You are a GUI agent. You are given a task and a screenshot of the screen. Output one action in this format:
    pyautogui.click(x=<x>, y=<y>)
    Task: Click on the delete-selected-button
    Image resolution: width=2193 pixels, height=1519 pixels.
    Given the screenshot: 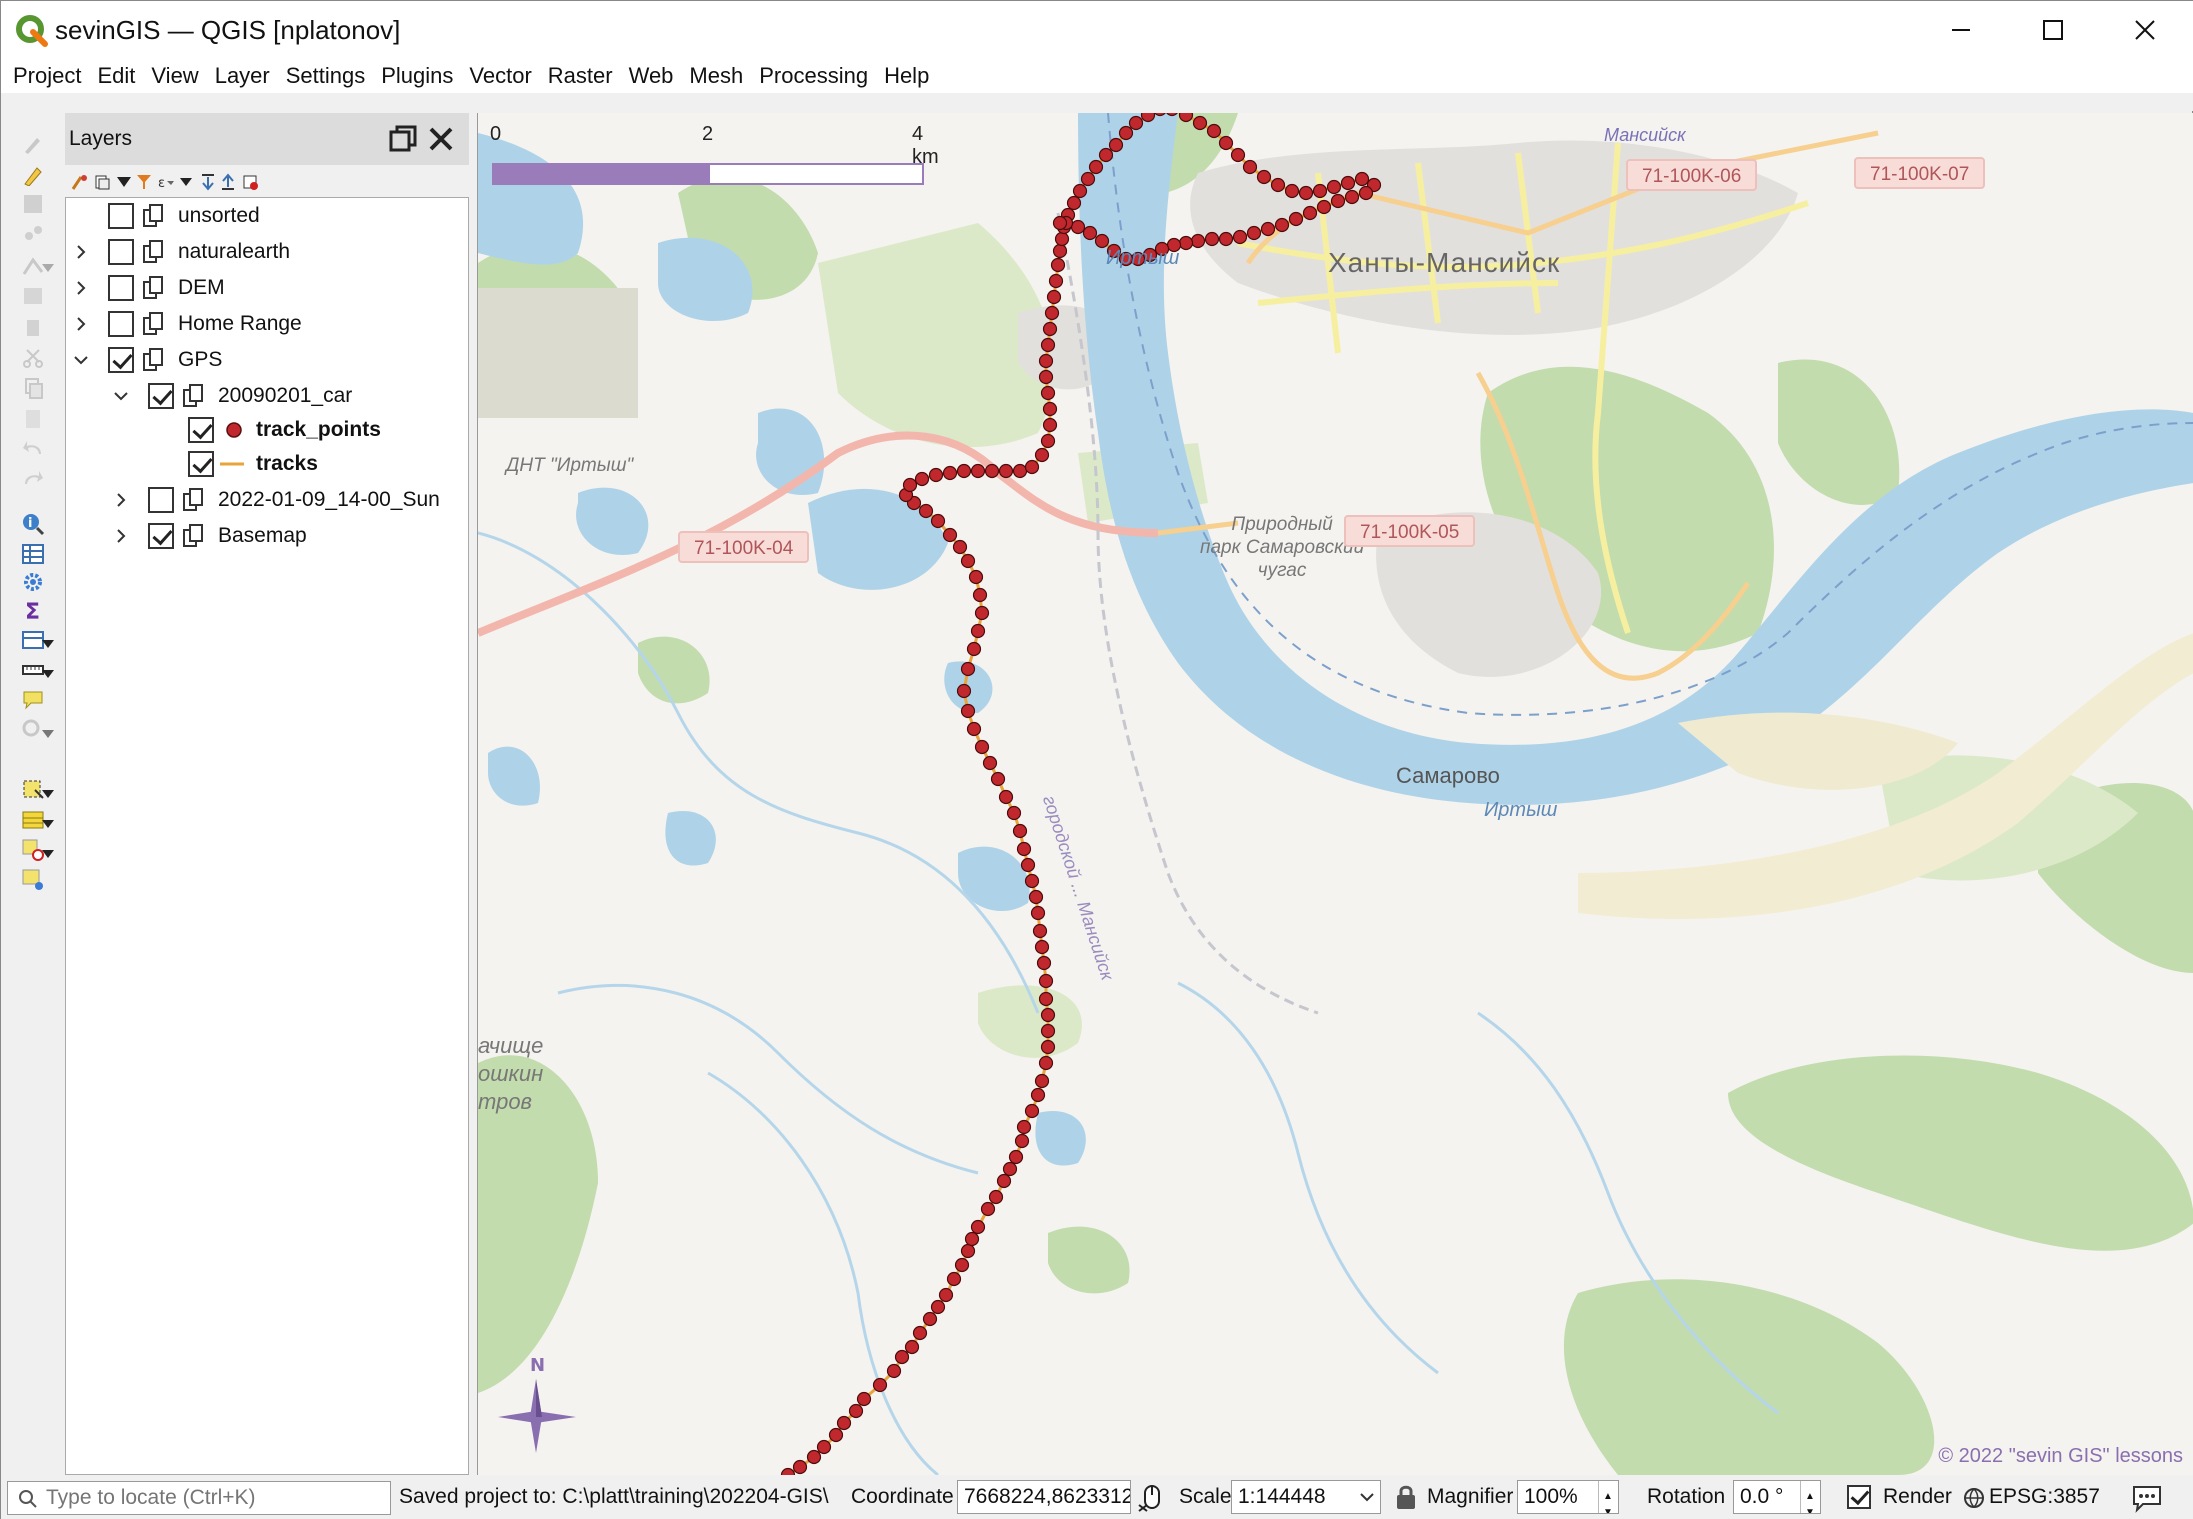 What is the action you would take?
    pyautogui.click(x=33, y=326)
    